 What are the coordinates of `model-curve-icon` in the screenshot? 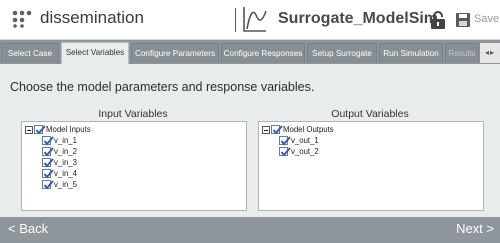 It's located at (255, 19).